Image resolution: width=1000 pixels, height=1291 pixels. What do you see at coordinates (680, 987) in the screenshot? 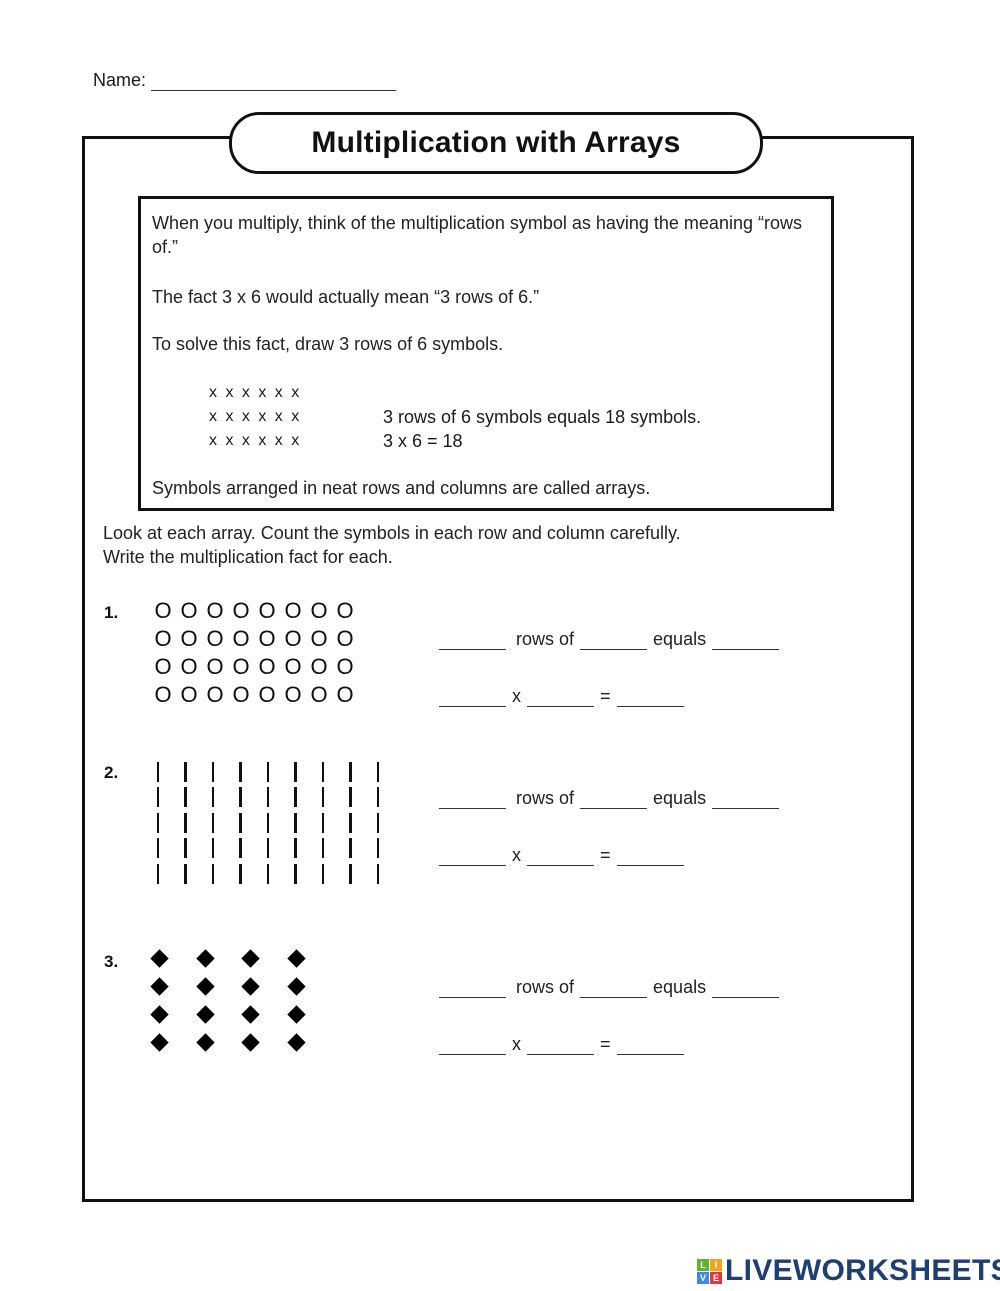
I see `equals-label: equals` at bounding box center [680, 987].